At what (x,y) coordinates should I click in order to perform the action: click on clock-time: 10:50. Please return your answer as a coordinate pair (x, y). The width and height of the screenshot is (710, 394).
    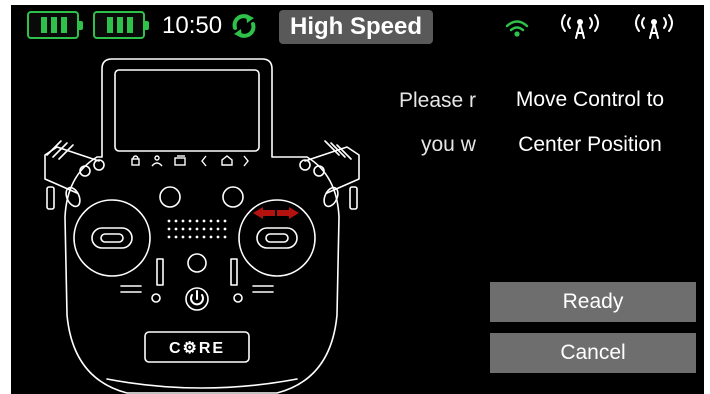
    Looking at the image, I should click on (192, 25).